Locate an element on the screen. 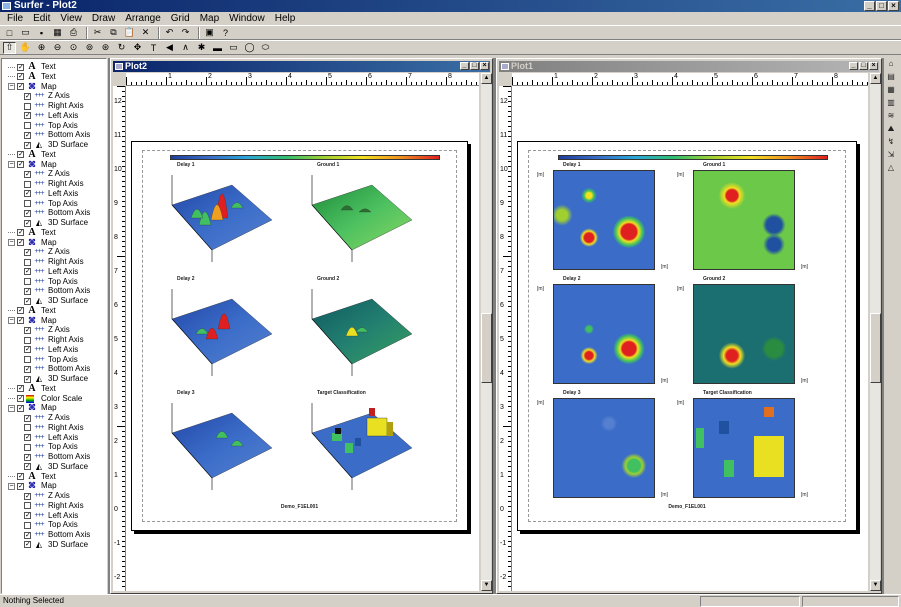  tree-item: ✓ ◭ 3D Surface is located at coordinates (56, 545).